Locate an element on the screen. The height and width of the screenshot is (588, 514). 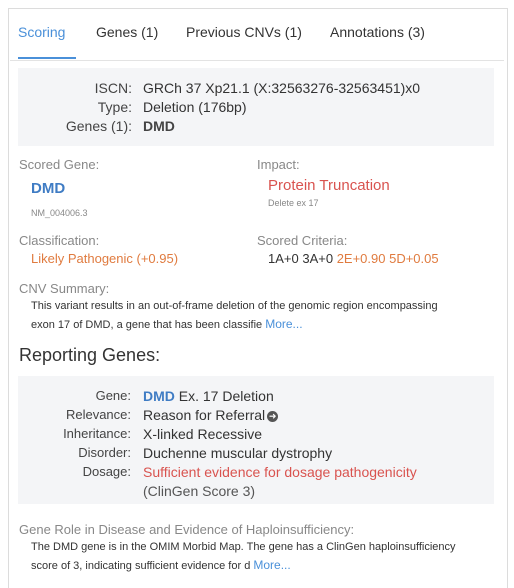
classification-value: Likely Pathogenic (+0.95) is located at coordinates (105, 258).